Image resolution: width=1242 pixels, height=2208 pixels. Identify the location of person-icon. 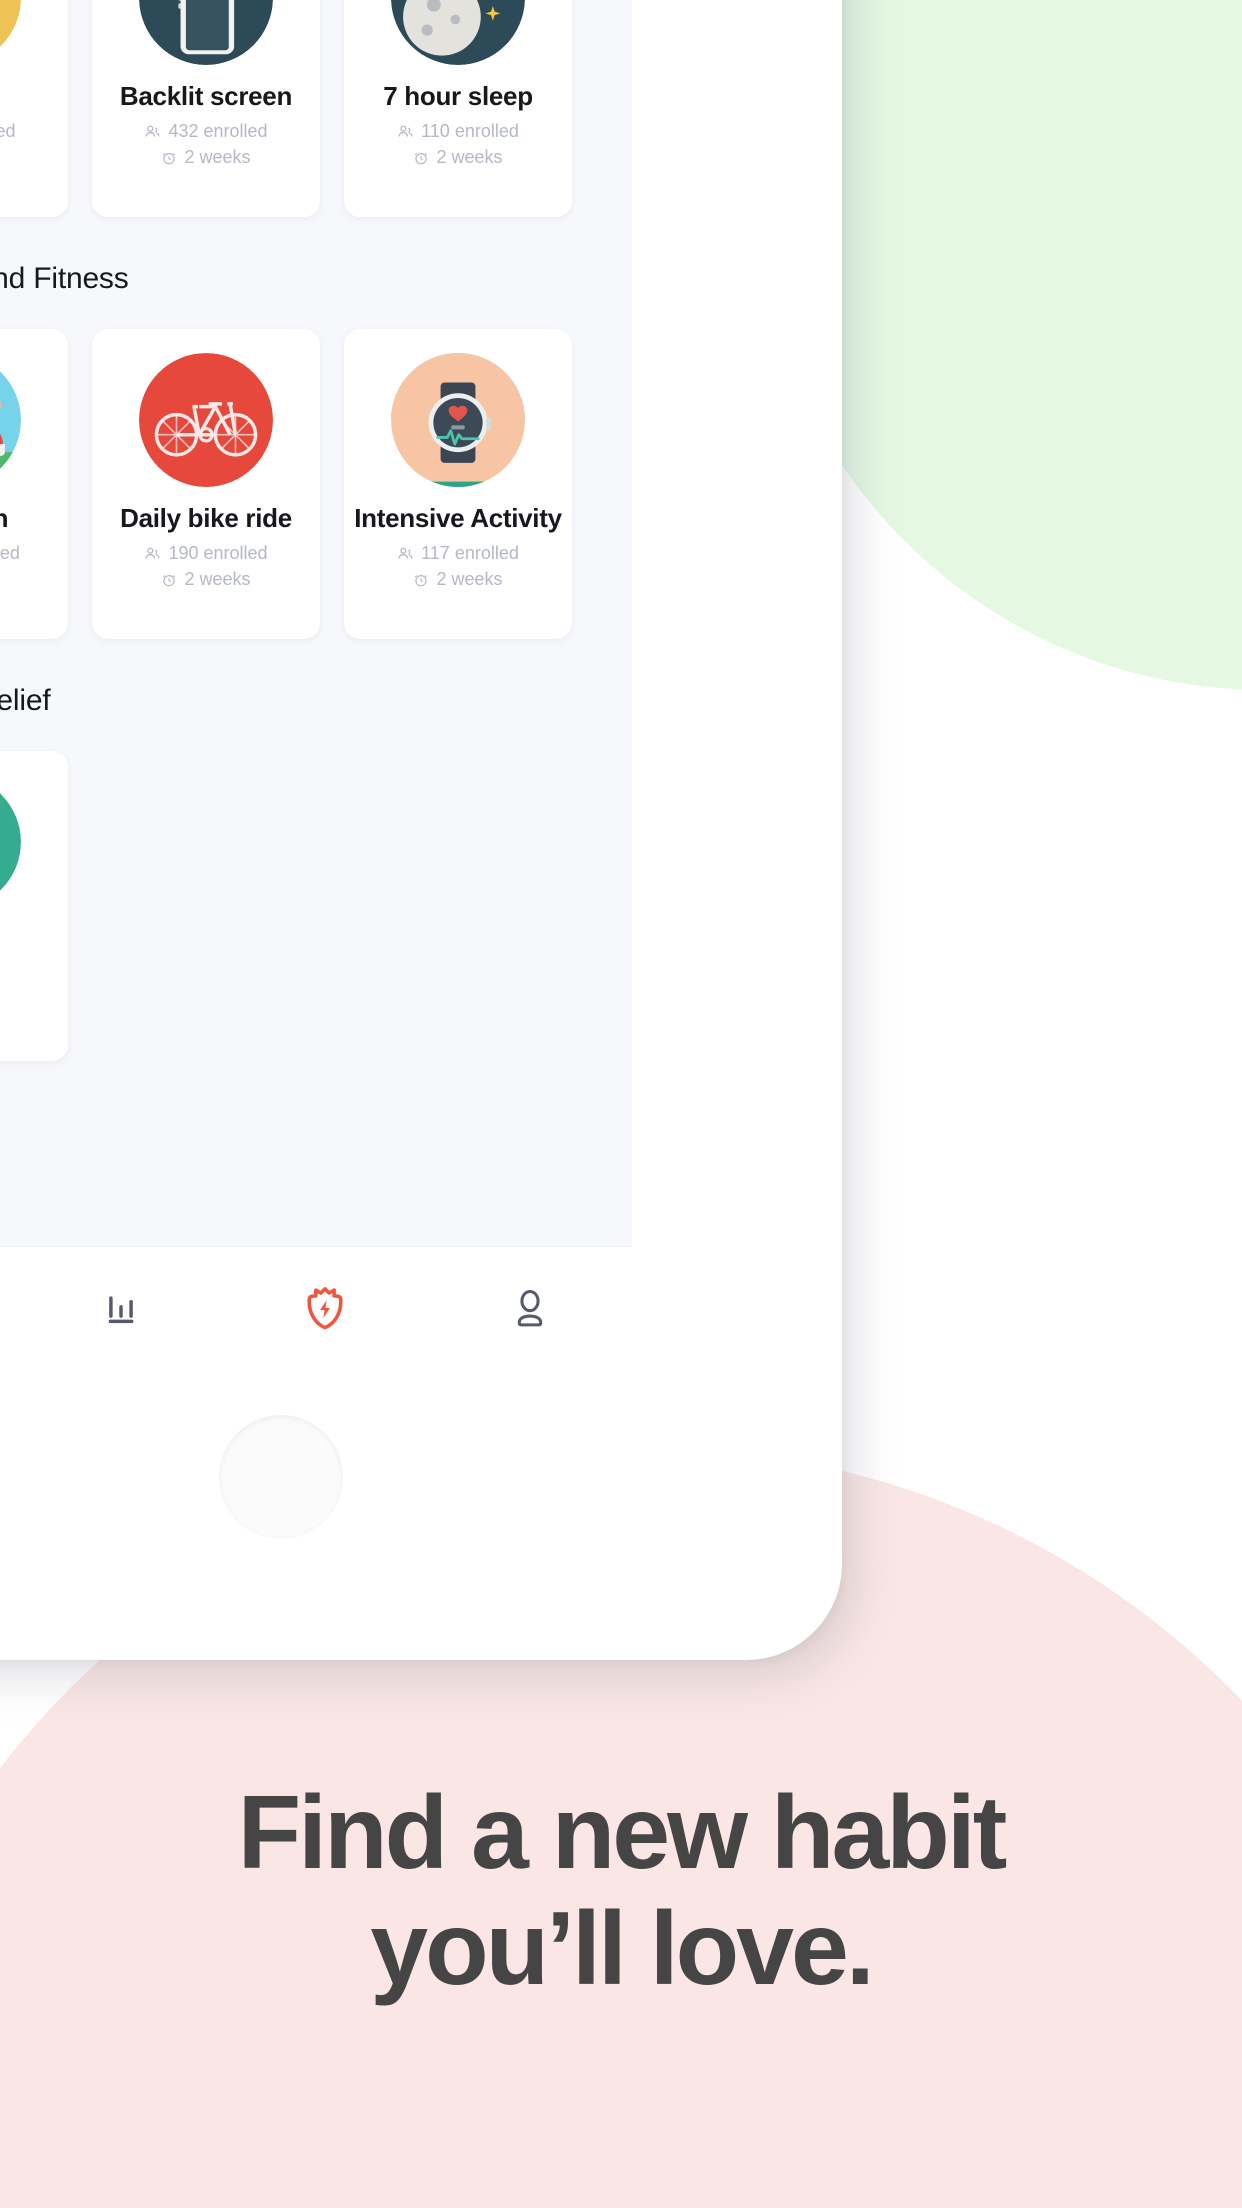
(530, 1308).